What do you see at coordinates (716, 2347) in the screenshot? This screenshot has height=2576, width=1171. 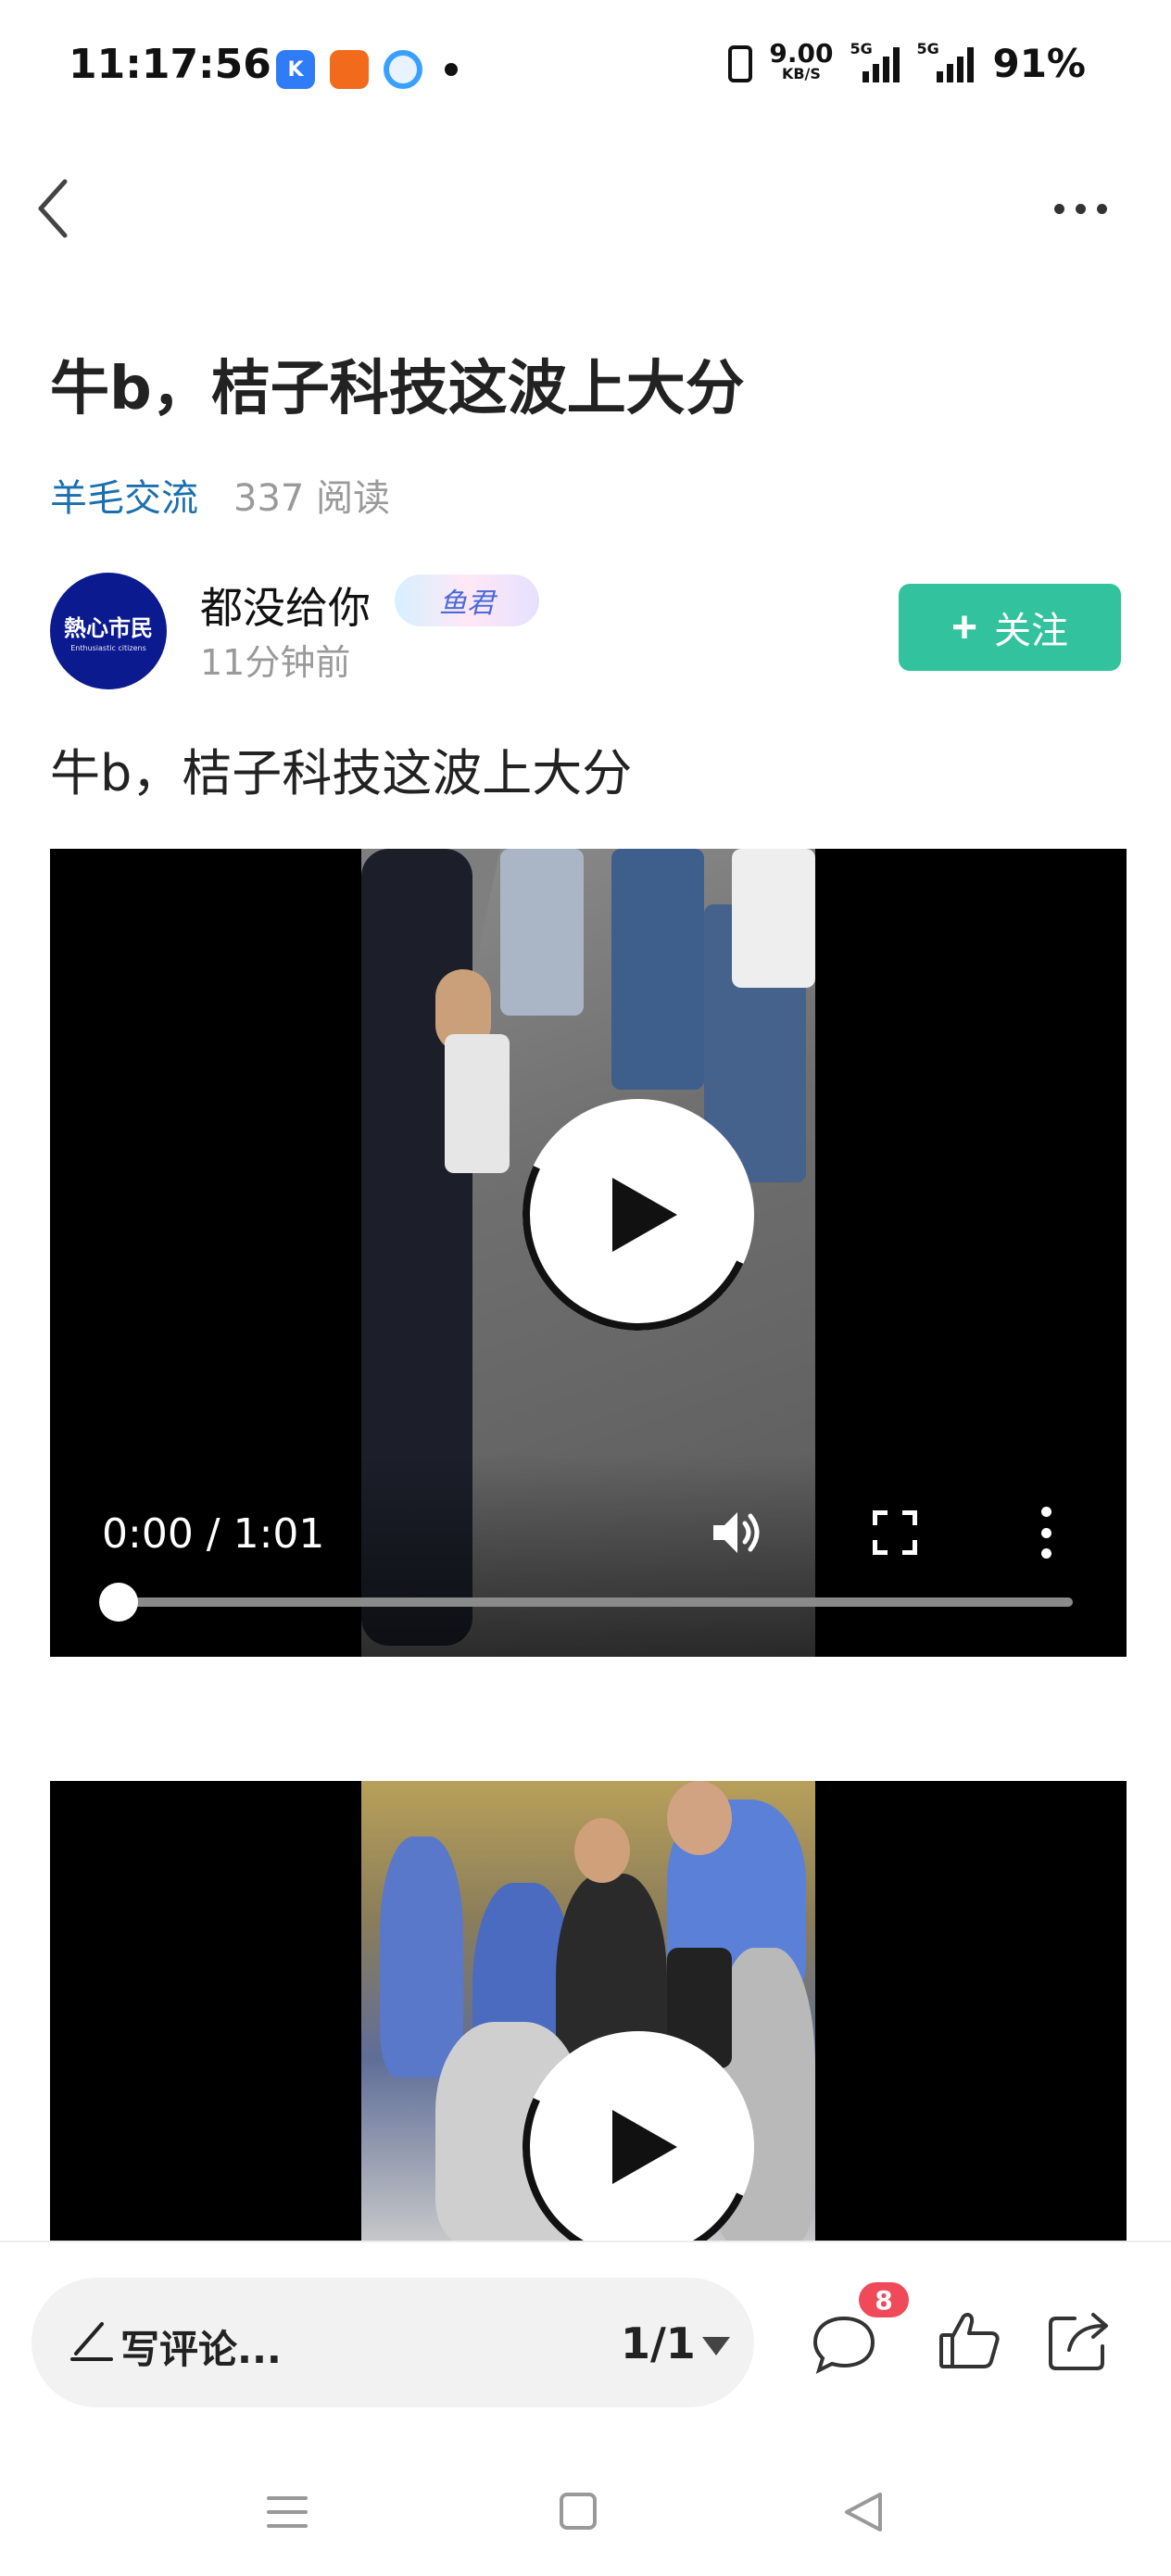 I see `chevron-down-icon` at bounding box center [716, 2347].